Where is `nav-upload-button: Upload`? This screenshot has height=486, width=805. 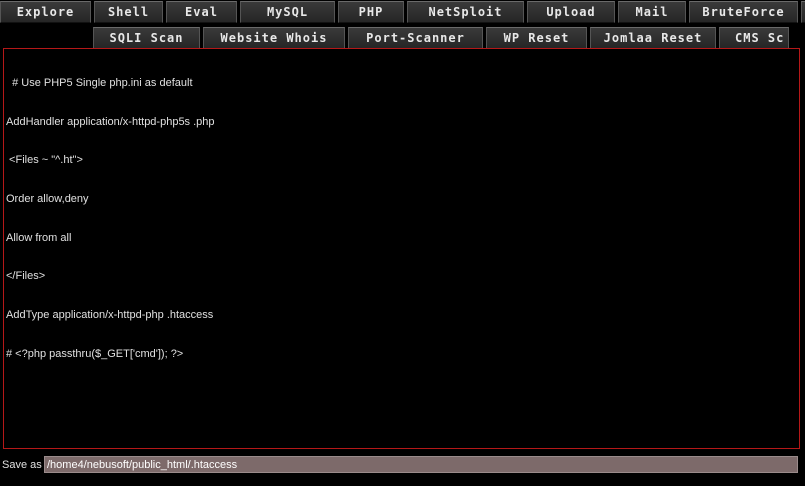
nav-upload-button: Upload is located at coordinates (571, 12).